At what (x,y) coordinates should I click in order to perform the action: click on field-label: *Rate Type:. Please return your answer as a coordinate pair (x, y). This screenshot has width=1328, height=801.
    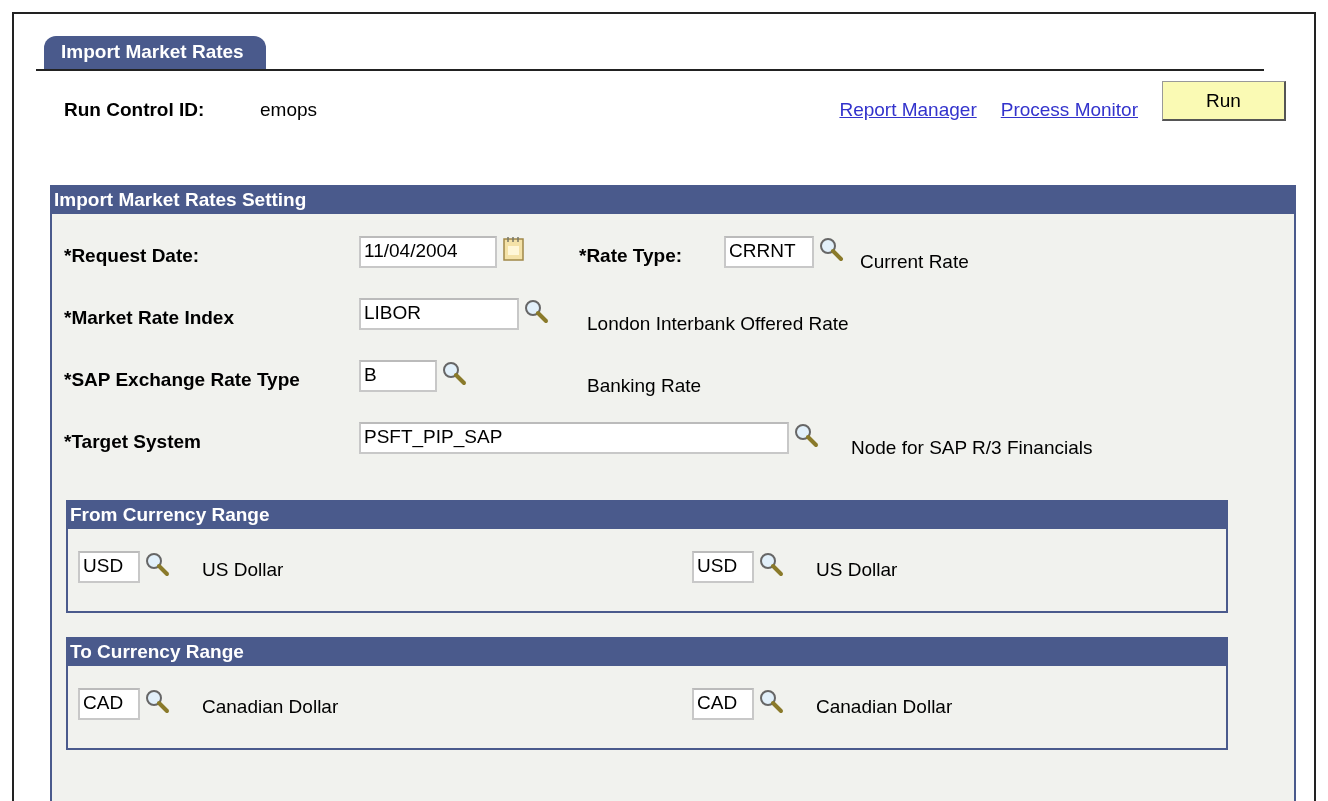
    Looking at the image, I should click on (631, 256).